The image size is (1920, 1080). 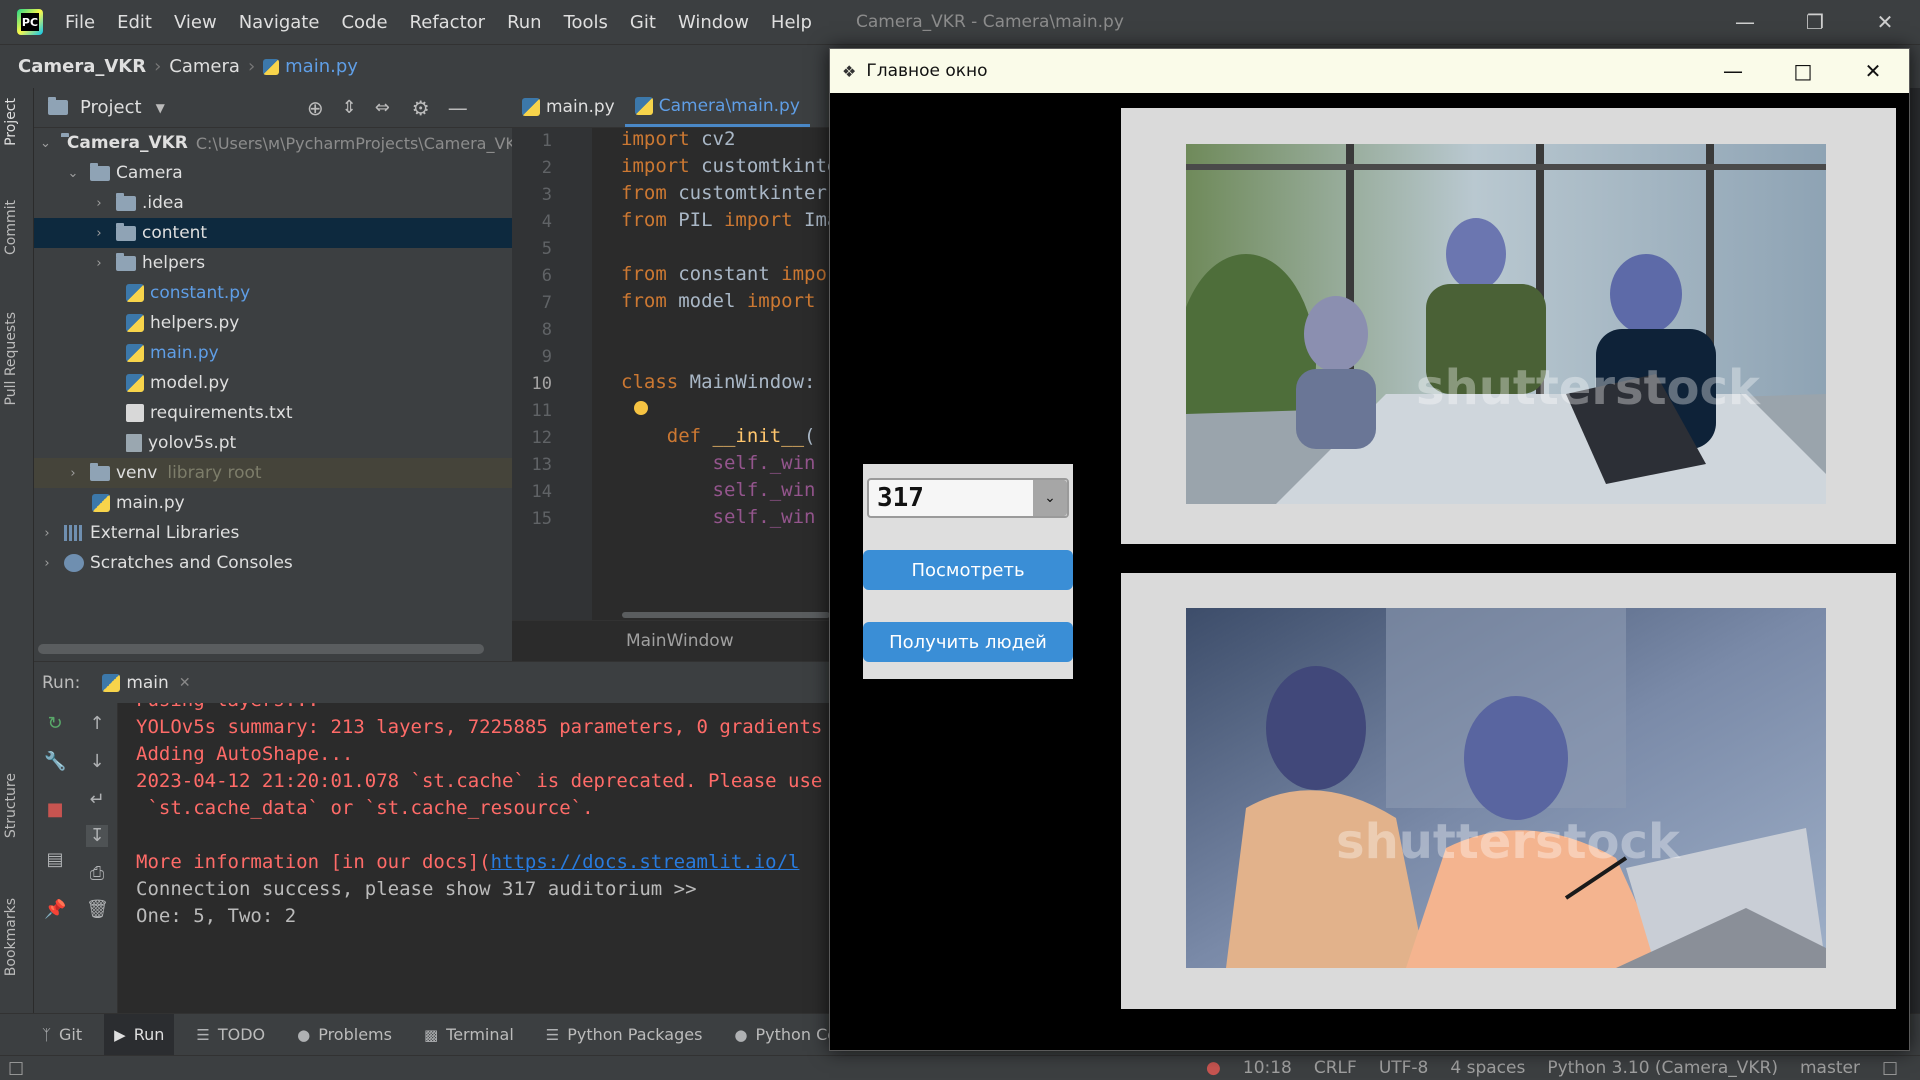 I want to click on tree-item-constant-py: constant.py, so click(x=273, y=293).